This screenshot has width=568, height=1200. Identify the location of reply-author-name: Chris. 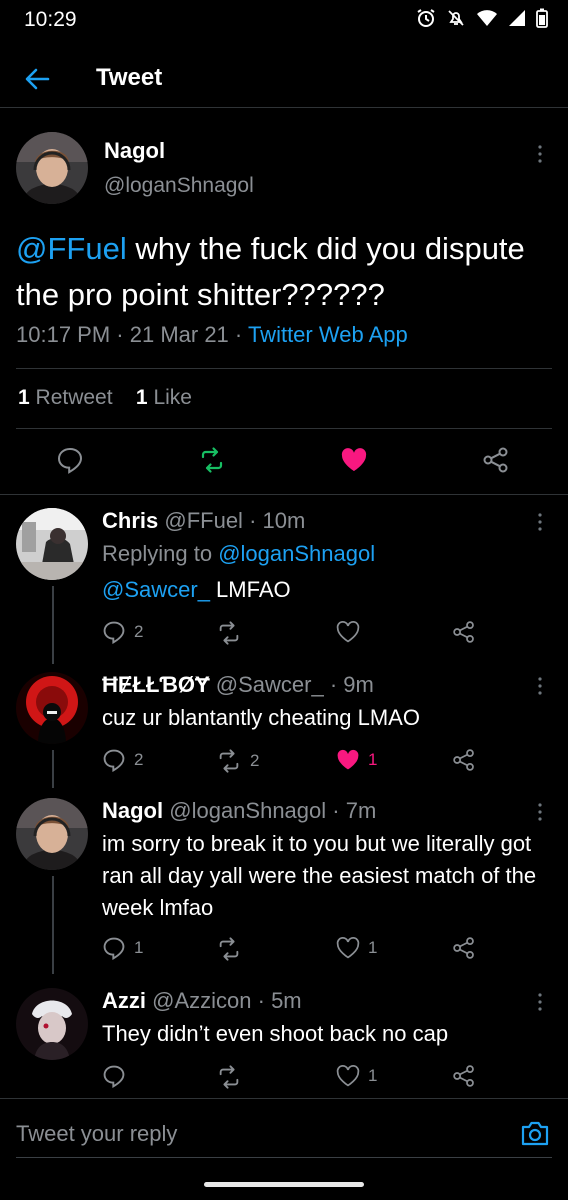
(130, 520).